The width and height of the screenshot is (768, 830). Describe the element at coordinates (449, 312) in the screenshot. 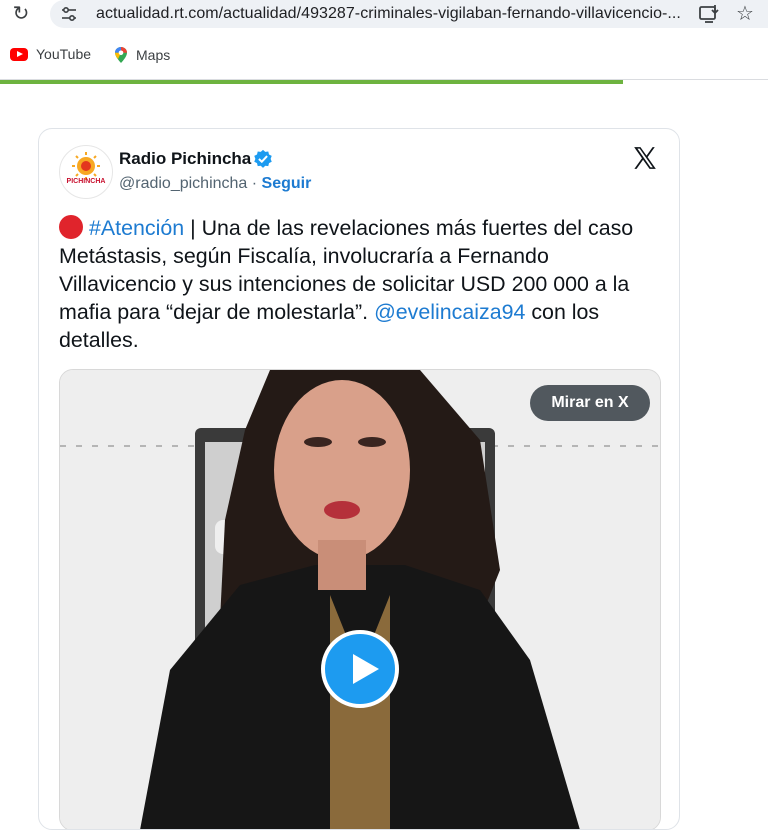

I see `mention-link: @evelincaiza94` at that location.